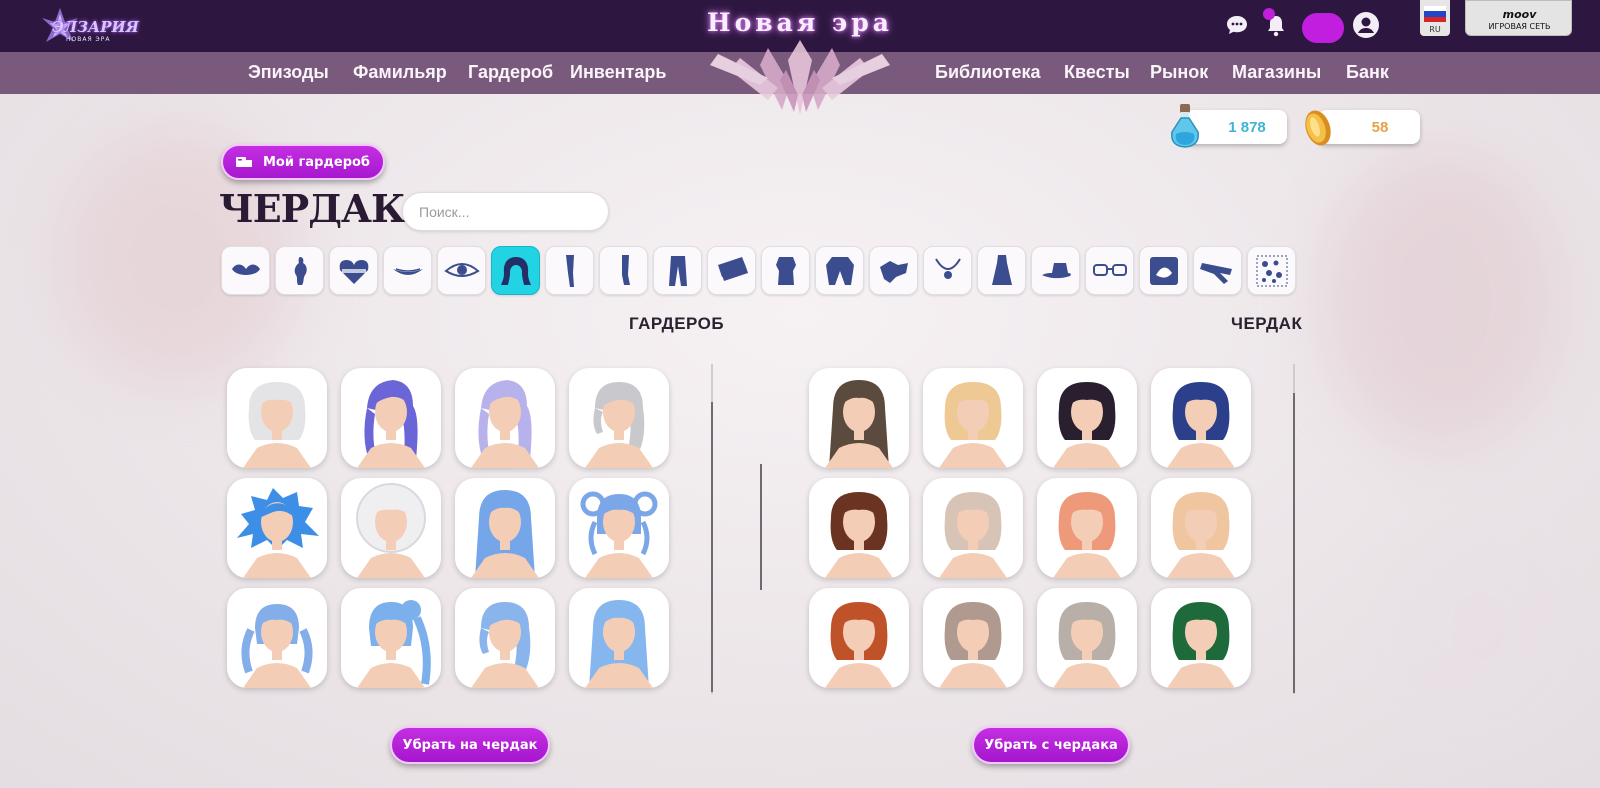  Describe the element at coordinates (1323, 28) in the screenshot. I see `status-pill` at that location.